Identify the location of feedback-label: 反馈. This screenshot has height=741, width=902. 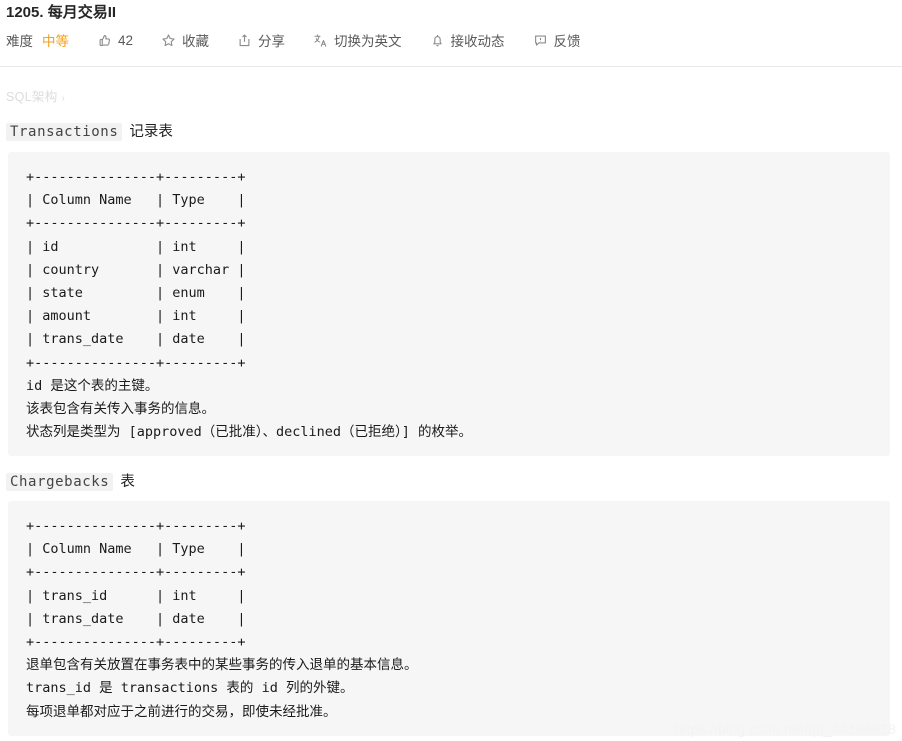
(567, 41).